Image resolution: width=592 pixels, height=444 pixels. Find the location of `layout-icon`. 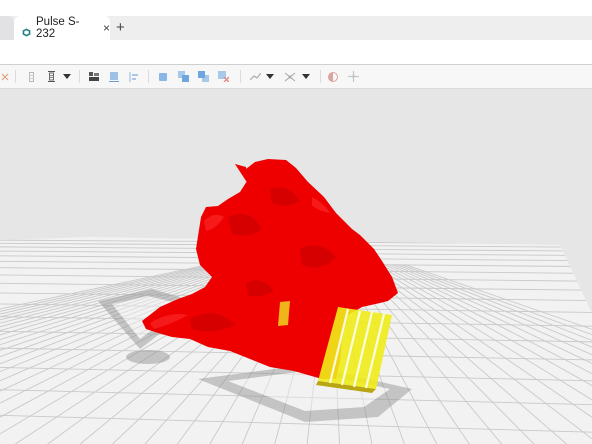

layout-icon is located at coordinates (114, 76).